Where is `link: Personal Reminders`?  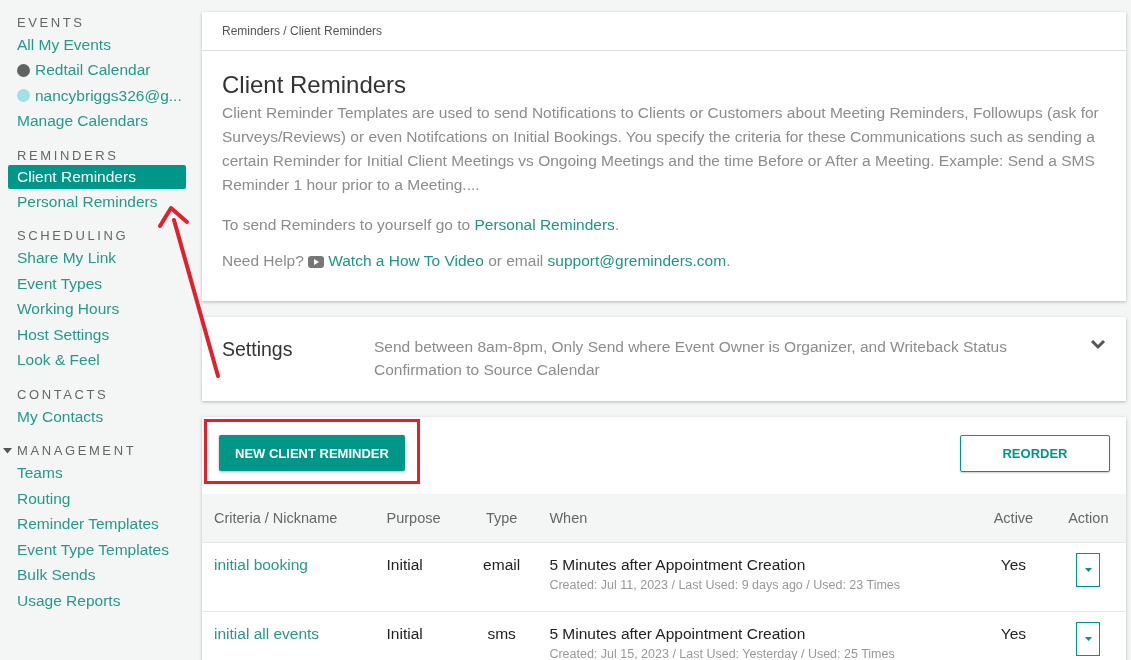
link: Personal Reminders is located at coordinates (544, 224).